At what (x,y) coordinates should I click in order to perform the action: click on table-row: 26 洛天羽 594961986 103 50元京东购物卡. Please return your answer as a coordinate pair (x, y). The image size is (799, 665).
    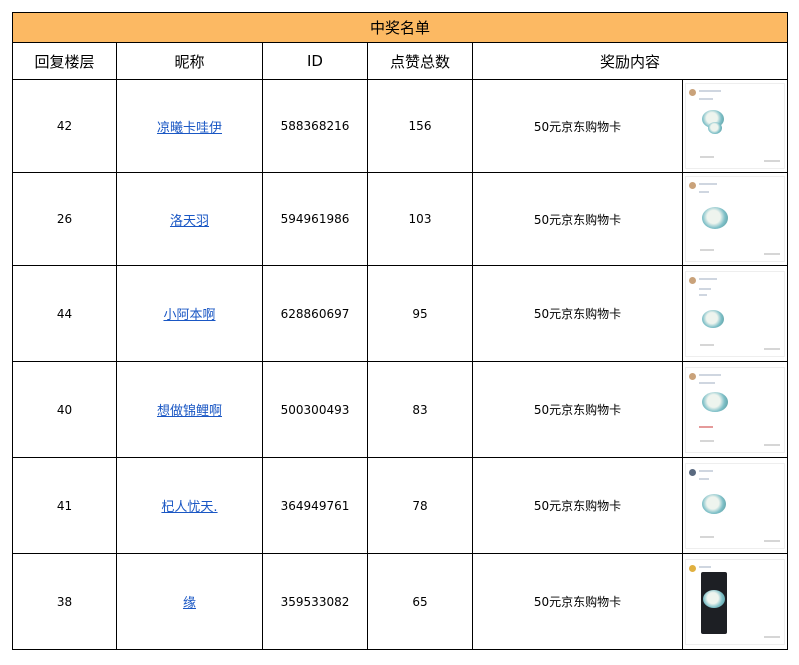
    Looking at the image, I should click on (400, 219).